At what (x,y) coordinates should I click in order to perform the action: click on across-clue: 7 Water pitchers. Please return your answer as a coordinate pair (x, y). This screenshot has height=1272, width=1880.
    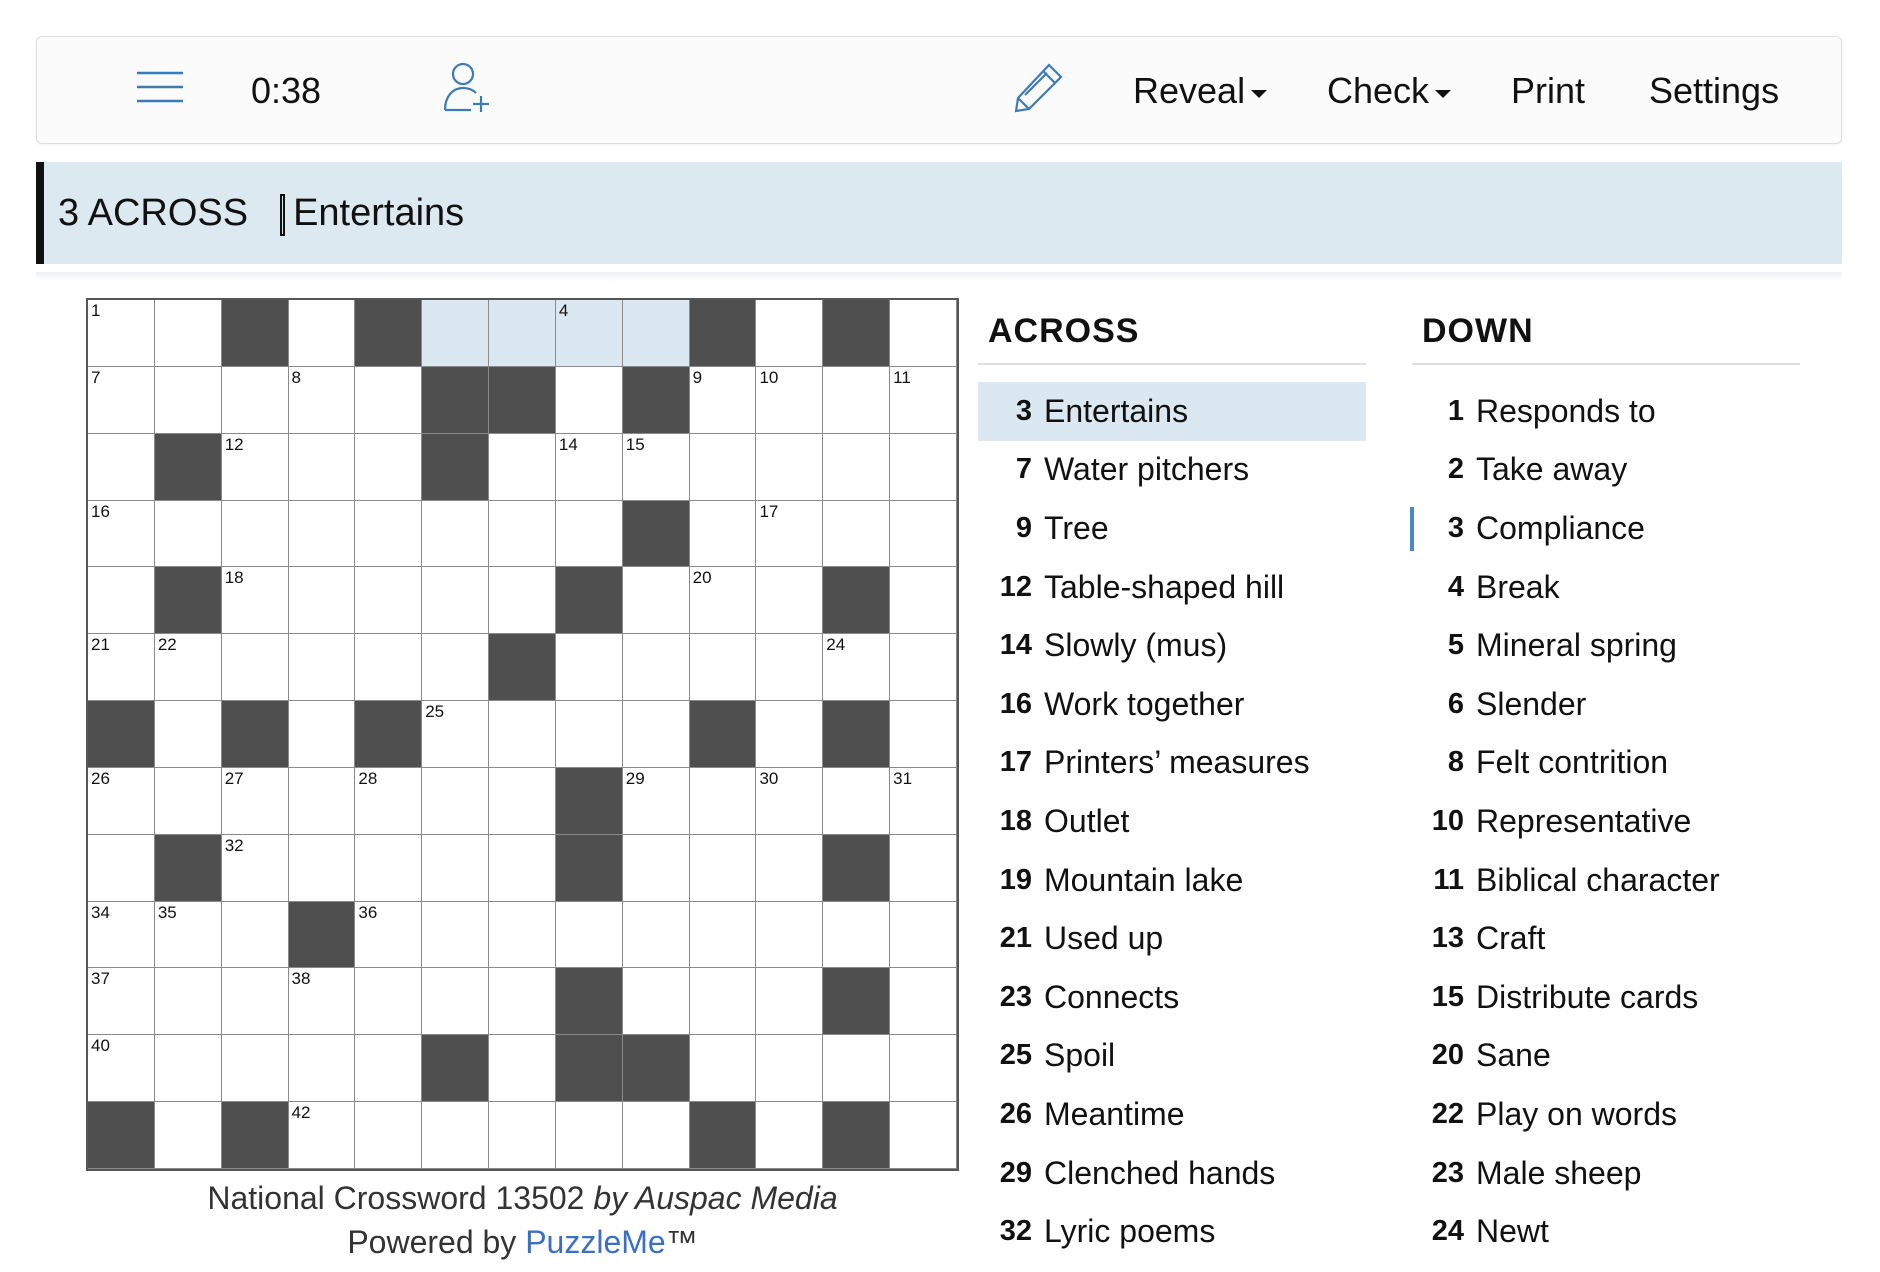
    Looking at the image, I should click on (1172, 470).